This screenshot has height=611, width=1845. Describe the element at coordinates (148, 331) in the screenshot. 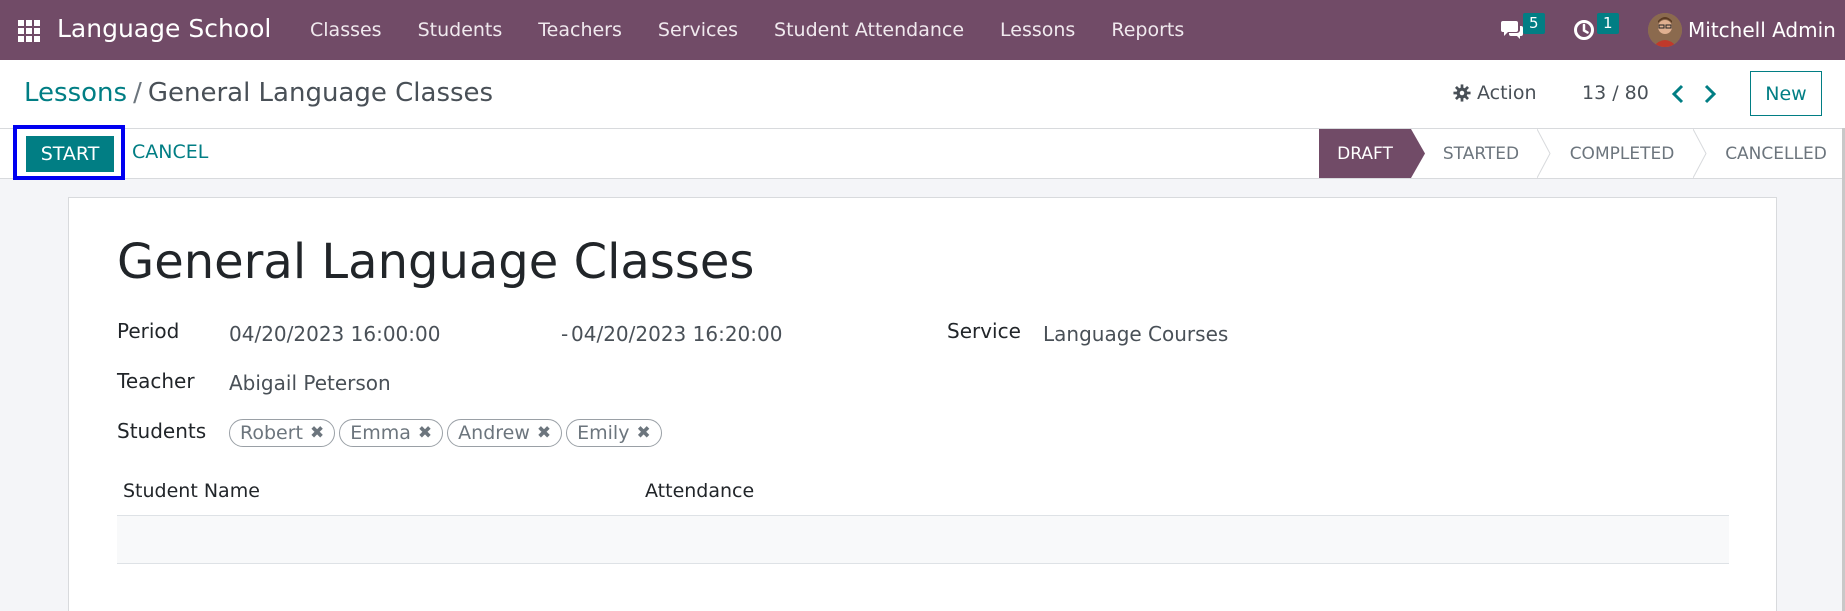

I see `period-label: Period` at that location.